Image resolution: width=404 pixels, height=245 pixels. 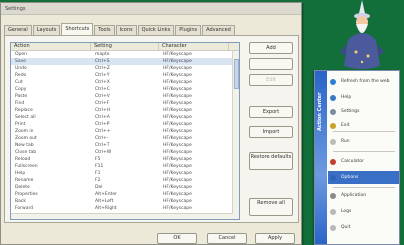 What do you see at coordinates (51, 46) in the screenshot?
I see `column-header-action: Action` at bounding box center [51, 46].